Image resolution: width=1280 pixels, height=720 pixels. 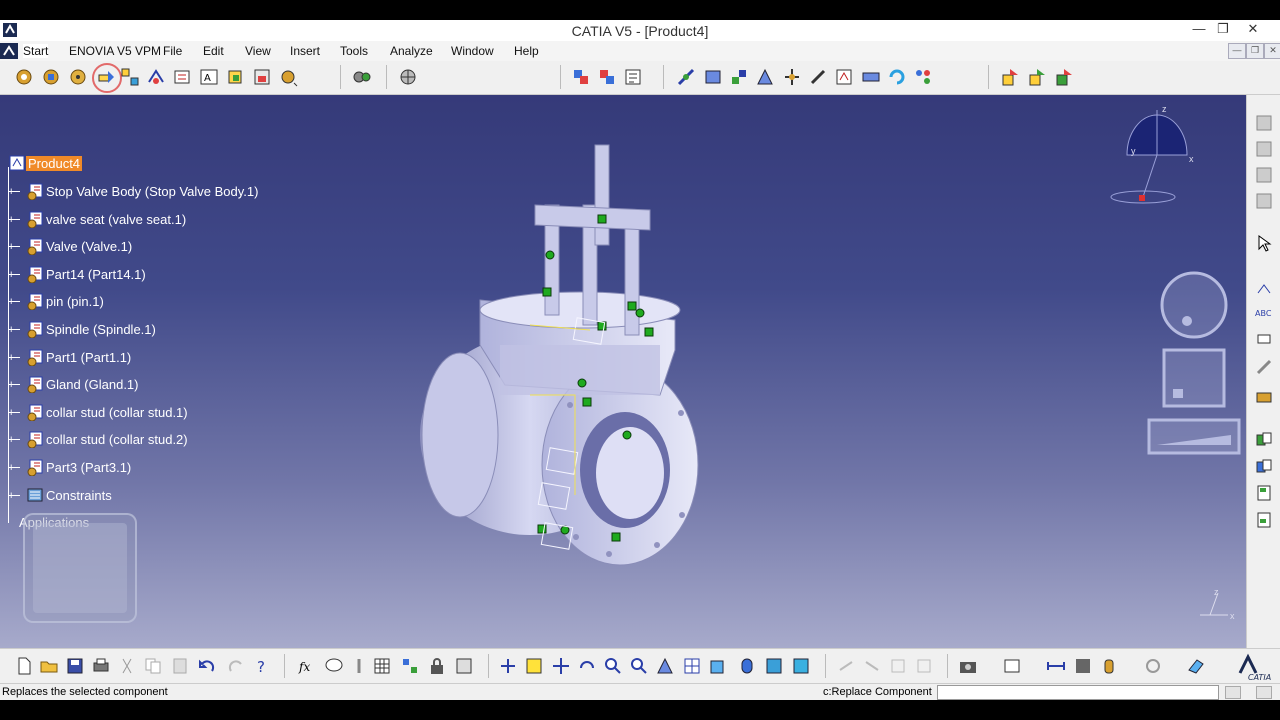 What do you see at coordinates (262, 77) in the screenshot?
I see `numbering-icon` at bounding box center [262, 77].